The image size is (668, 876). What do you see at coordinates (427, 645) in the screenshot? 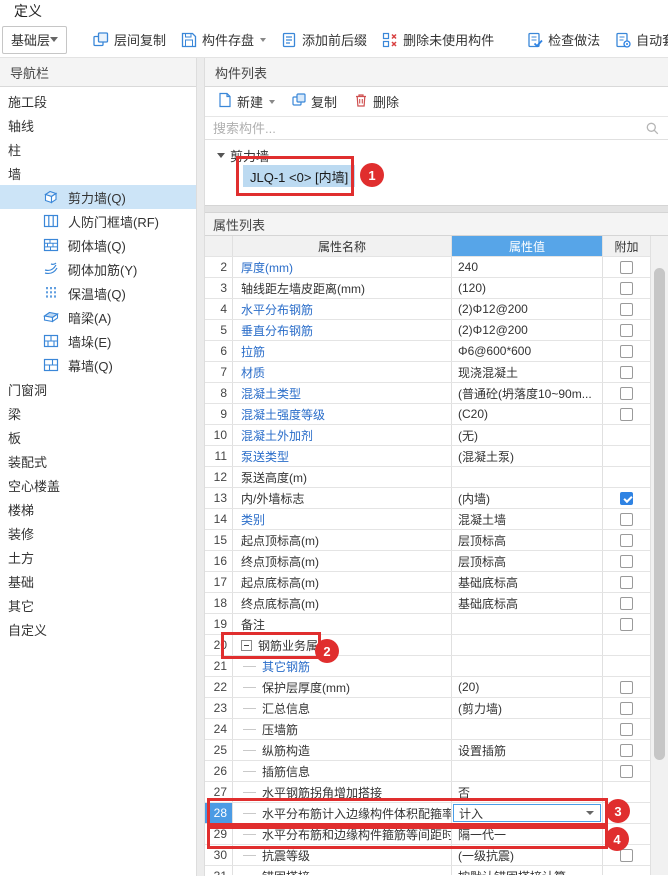
I see `property-row: 20 钢筋业务属性` at bounding box center [427, 645].